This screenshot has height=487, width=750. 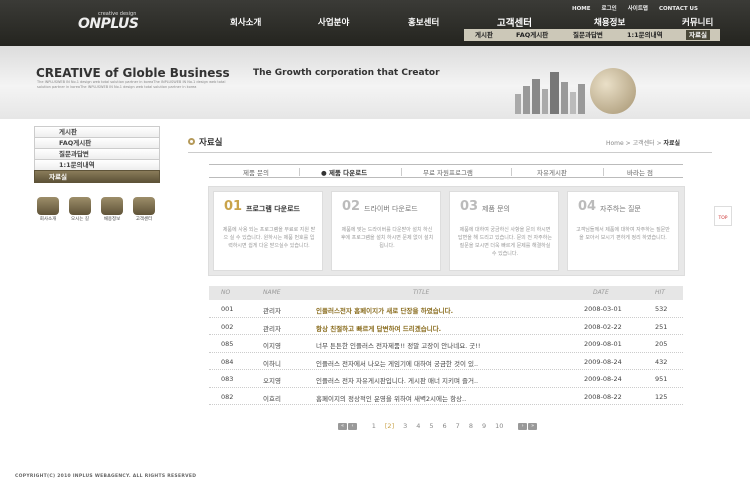 What do you see at coordinates (245, 22) in the screenshot?
I see `gnb-company: 회사소개` at bounding box center [245, 22].